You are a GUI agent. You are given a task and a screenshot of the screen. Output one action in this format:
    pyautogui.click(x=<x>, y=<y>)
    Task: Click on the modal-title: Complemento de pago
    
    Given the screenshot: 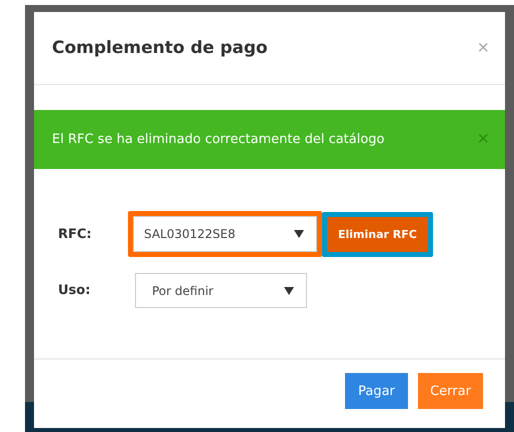 What is the action you would take?
    pyautogui.click(x=160, y=48)
    